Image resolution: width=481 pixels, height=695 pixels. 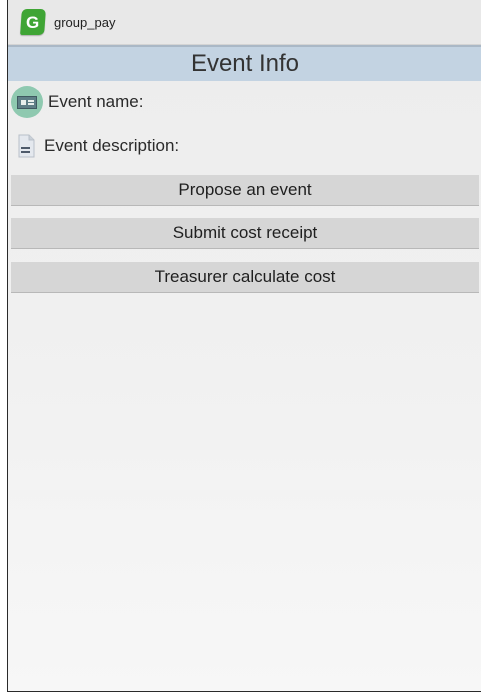 What do you see at coordinates (245, 277) in the screenshot?
I see `treasurer-calculate-cost-button: Treasurer calculate cost` at bounding box center [245, 277].